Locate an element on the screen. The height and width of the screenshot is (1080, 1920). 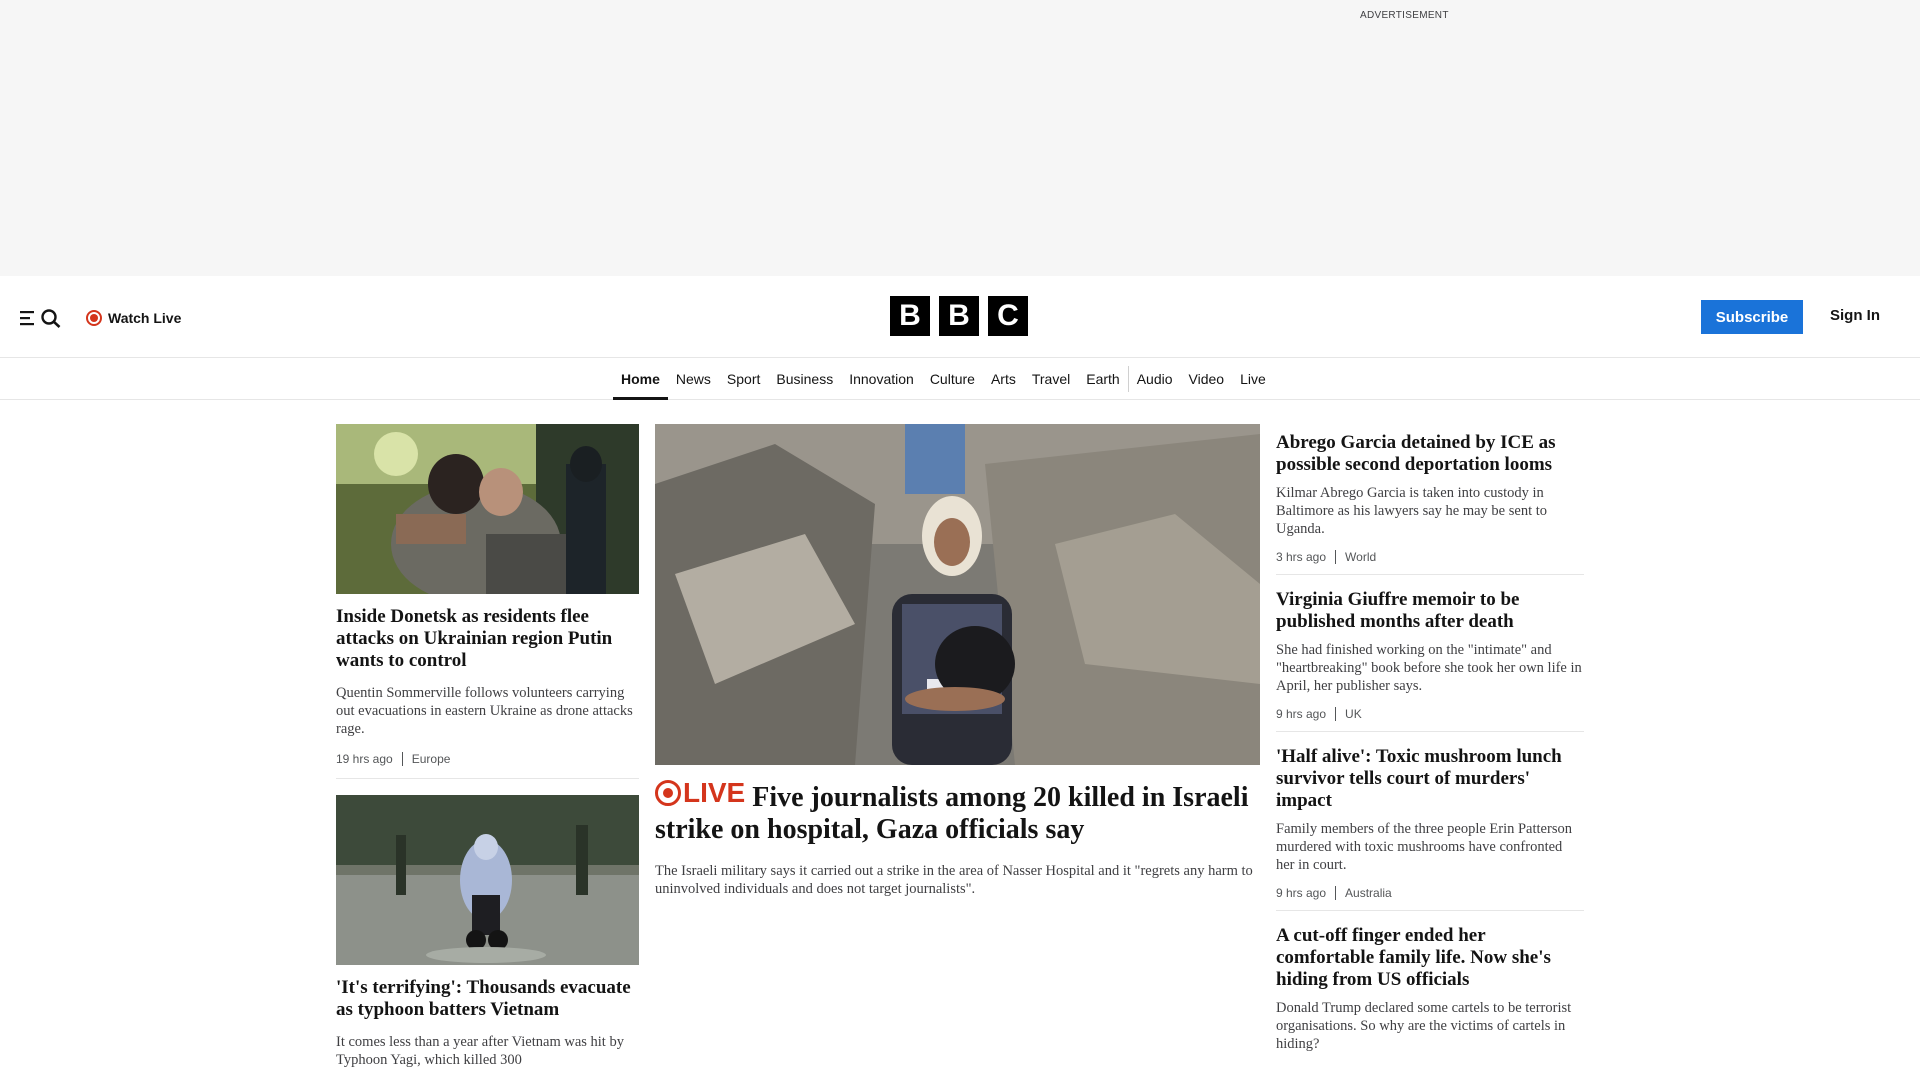
story-meta: 9 hrs ago UK is located at coordinates (1430, 714).